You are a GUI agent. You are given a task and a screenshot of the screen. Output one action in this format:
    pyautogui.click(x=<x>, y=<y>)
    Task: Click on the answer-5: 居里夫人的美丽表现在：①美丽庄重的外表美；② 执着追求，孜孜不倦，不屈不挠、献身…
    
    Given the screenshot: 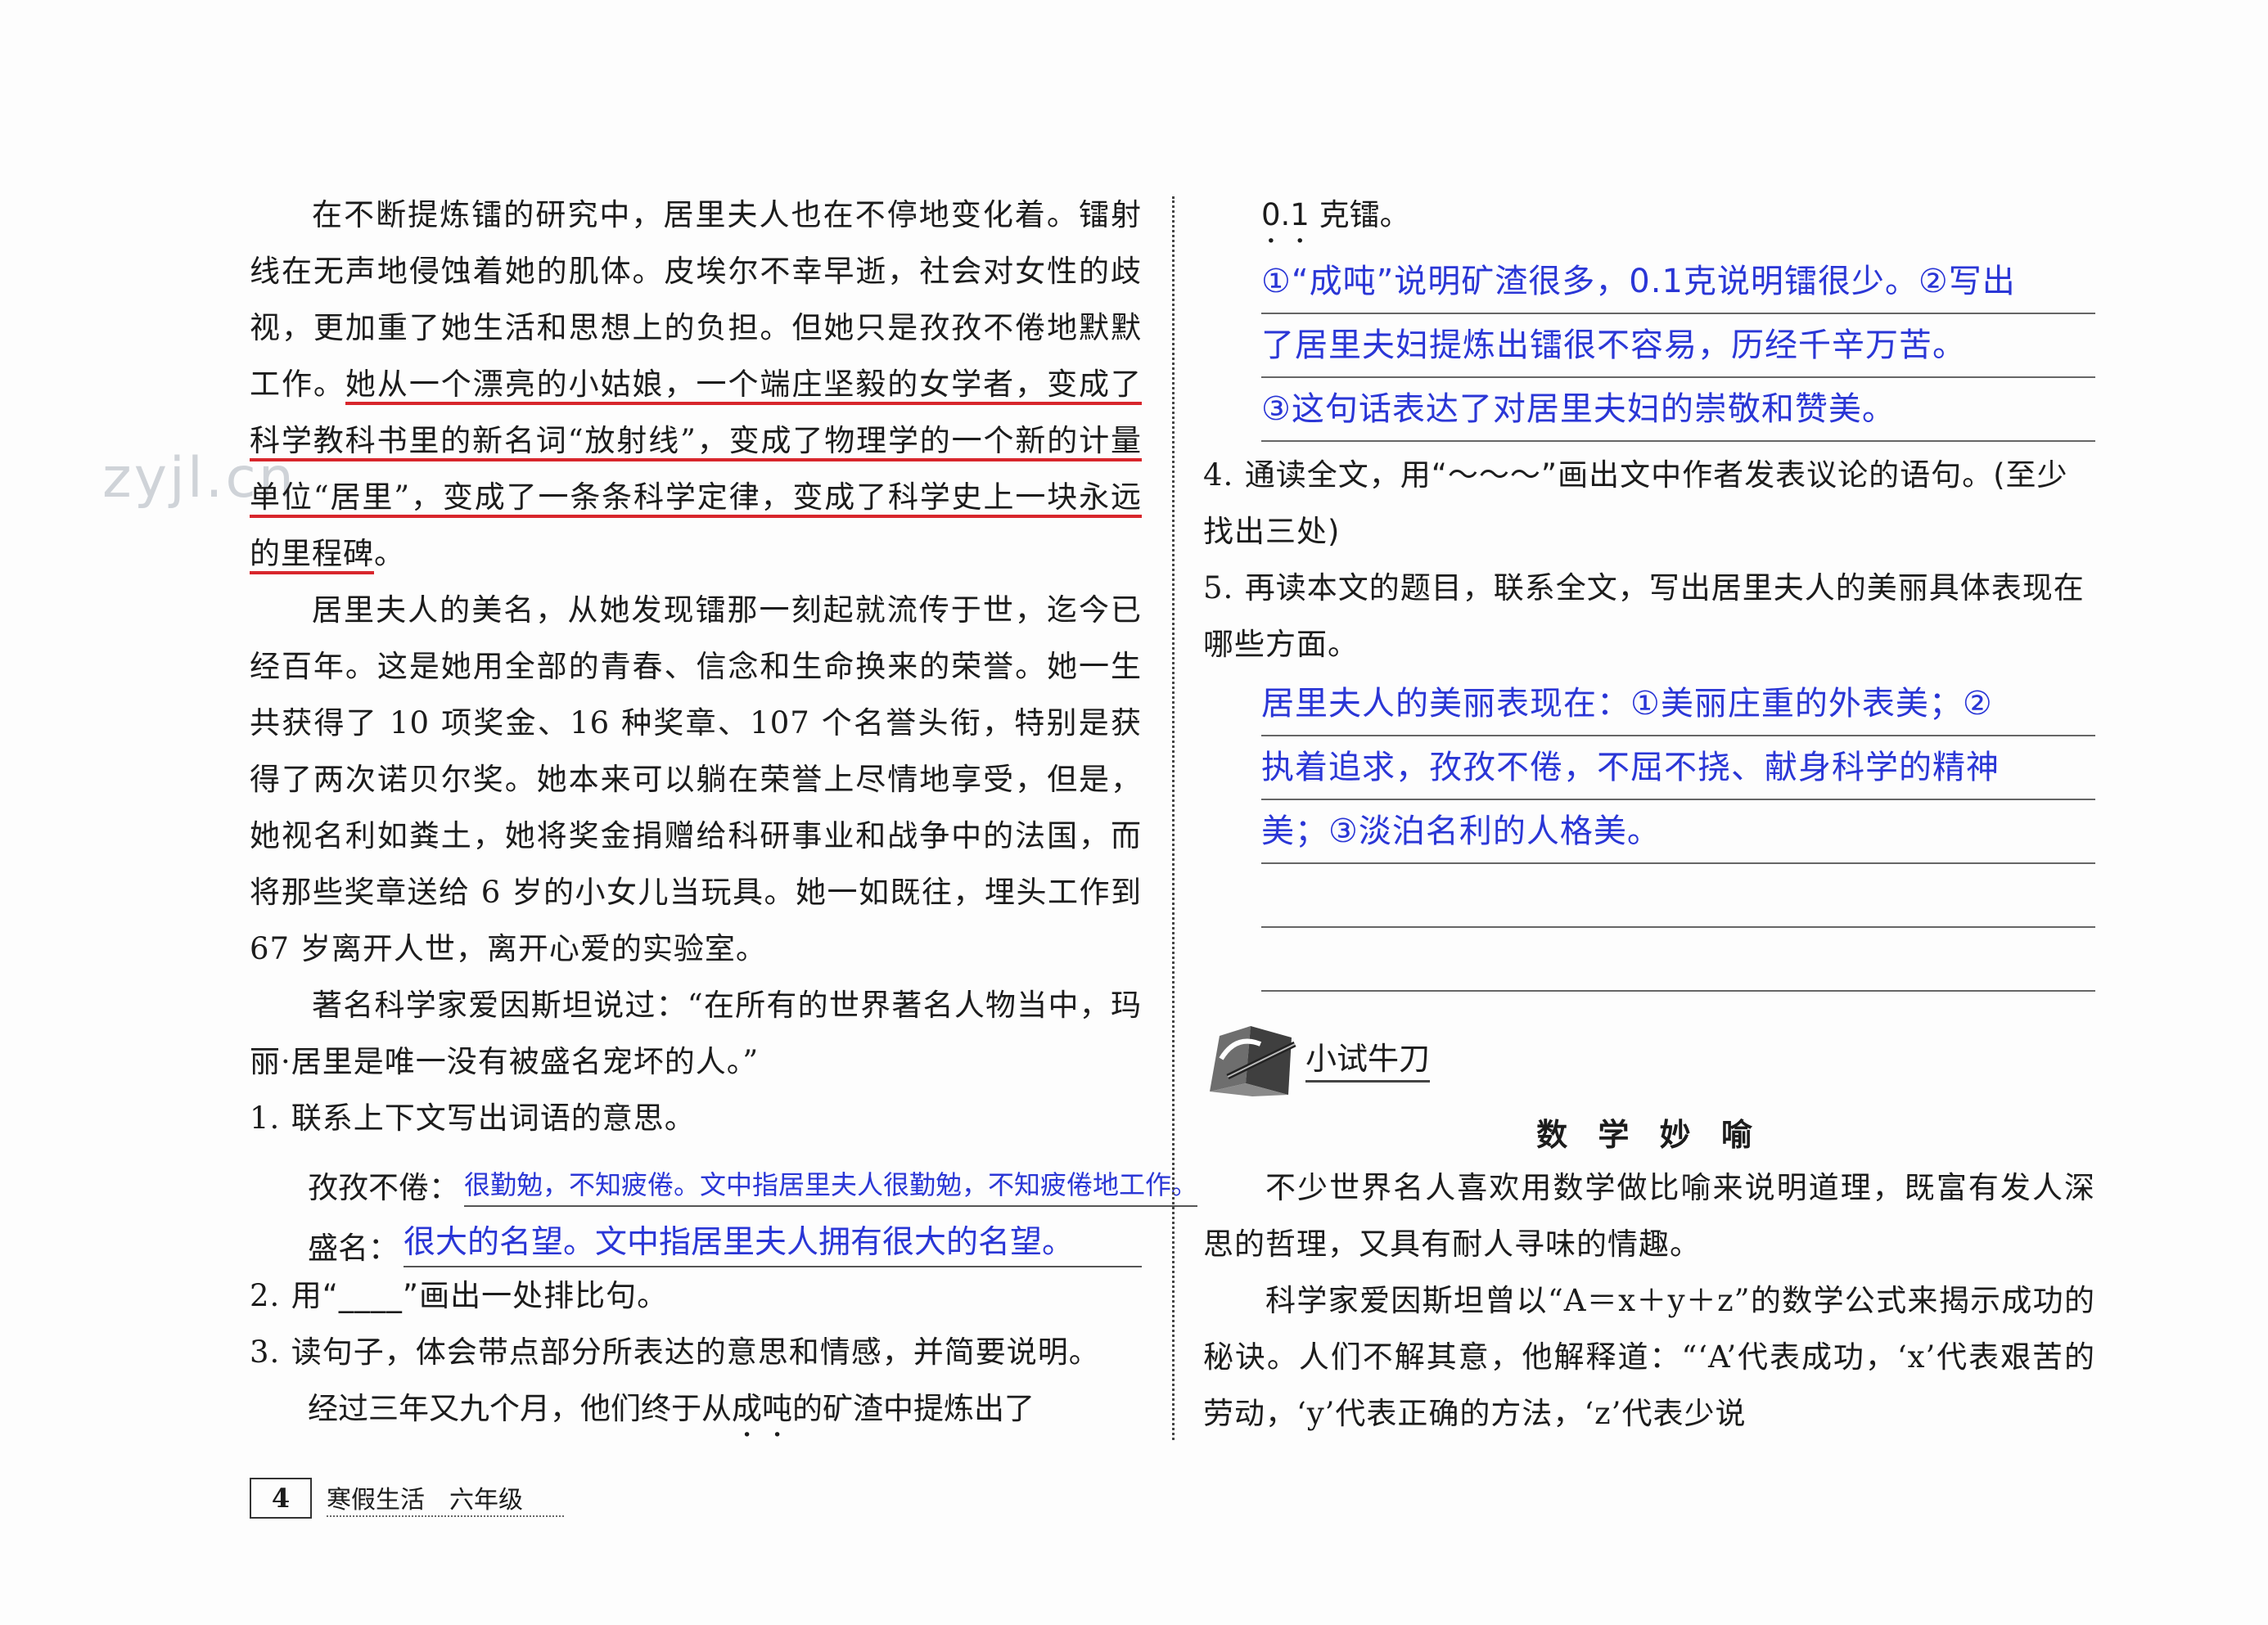 What is the action you would take?
    pyautogui.click(x=1678, y=832)
    